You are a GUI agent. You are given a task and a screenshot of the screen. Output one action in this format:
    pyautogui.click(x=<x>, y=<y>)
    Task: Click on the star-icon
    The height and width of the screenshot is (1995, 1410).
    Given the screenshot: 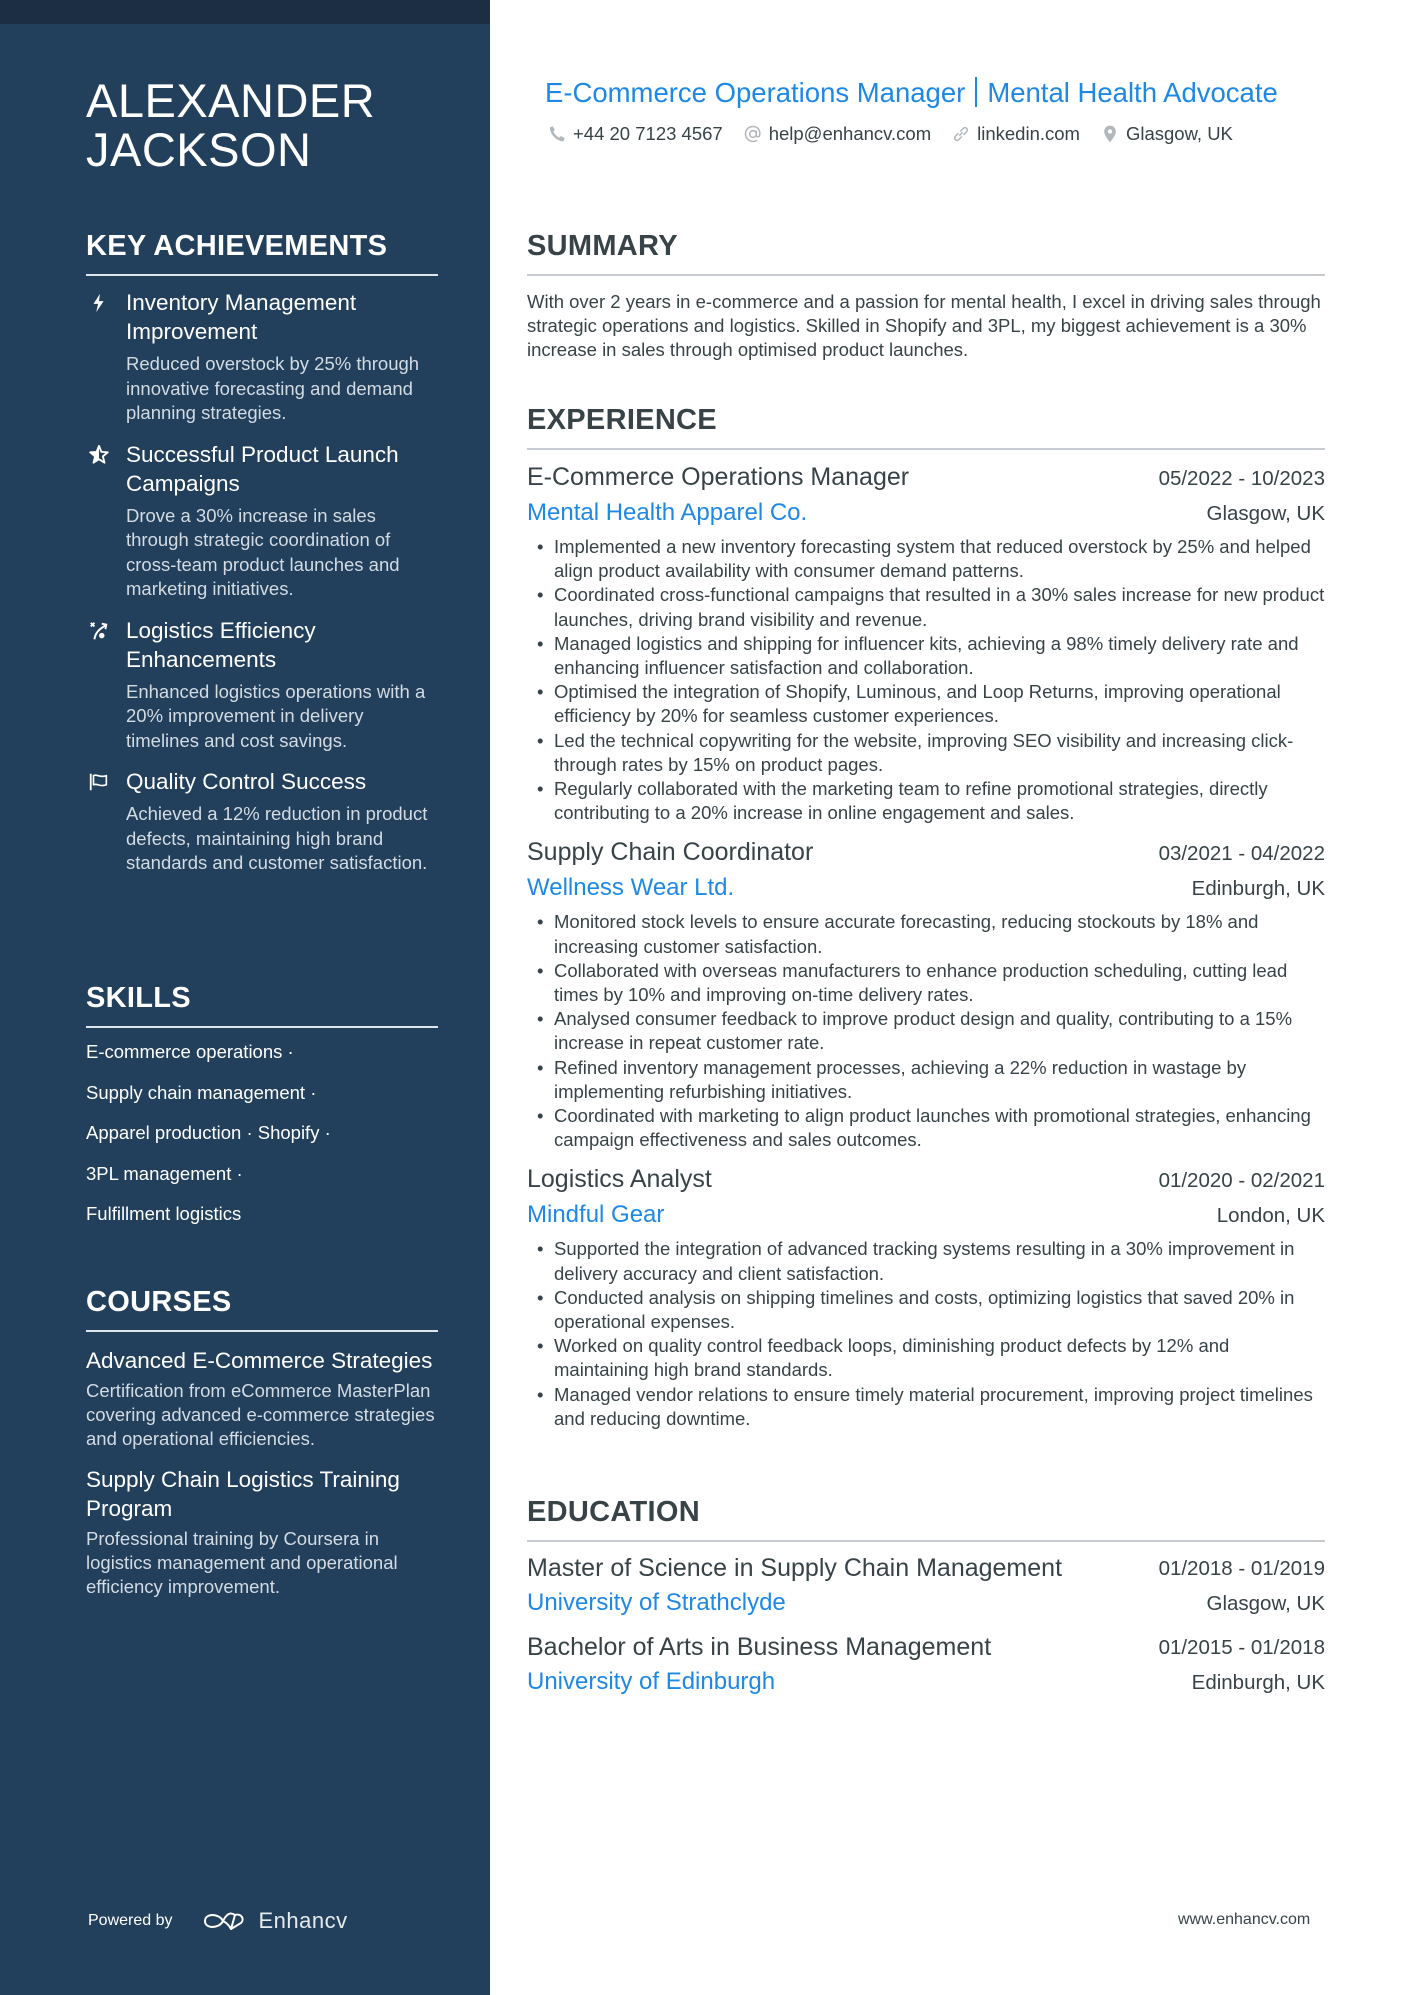 What is the action you would take?
    pyautogui.click(x=99, y=455)
    